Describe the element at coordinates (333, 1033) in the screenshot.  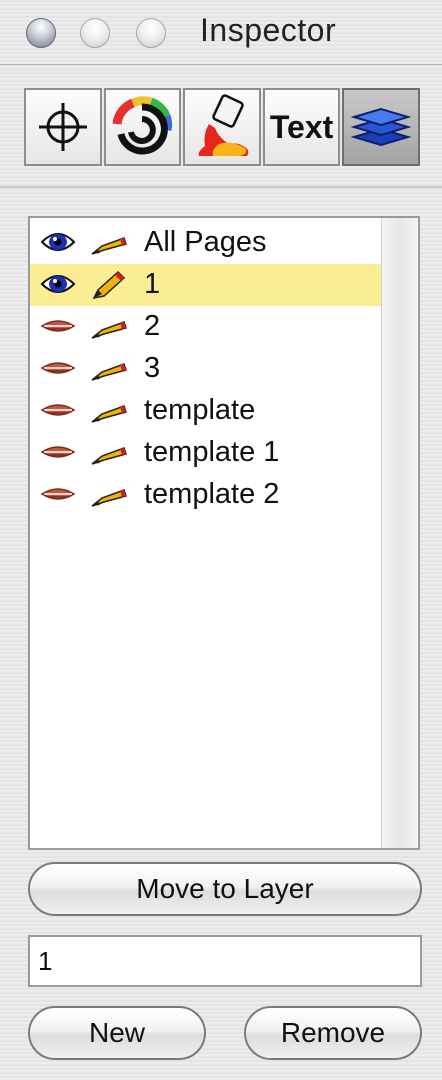
I see `remove-layer-button: Remove` at that location.